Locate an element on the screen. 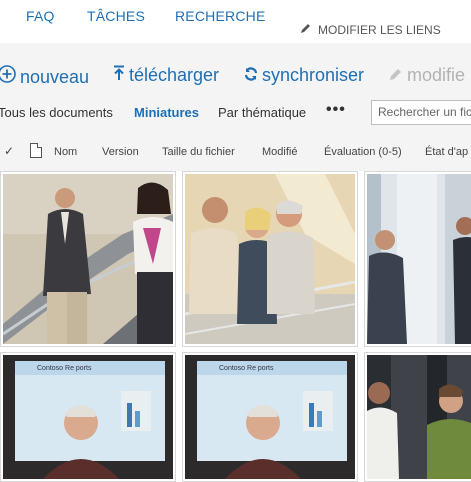  column-header-modified: Modifié is located at coordinates (279, 152).